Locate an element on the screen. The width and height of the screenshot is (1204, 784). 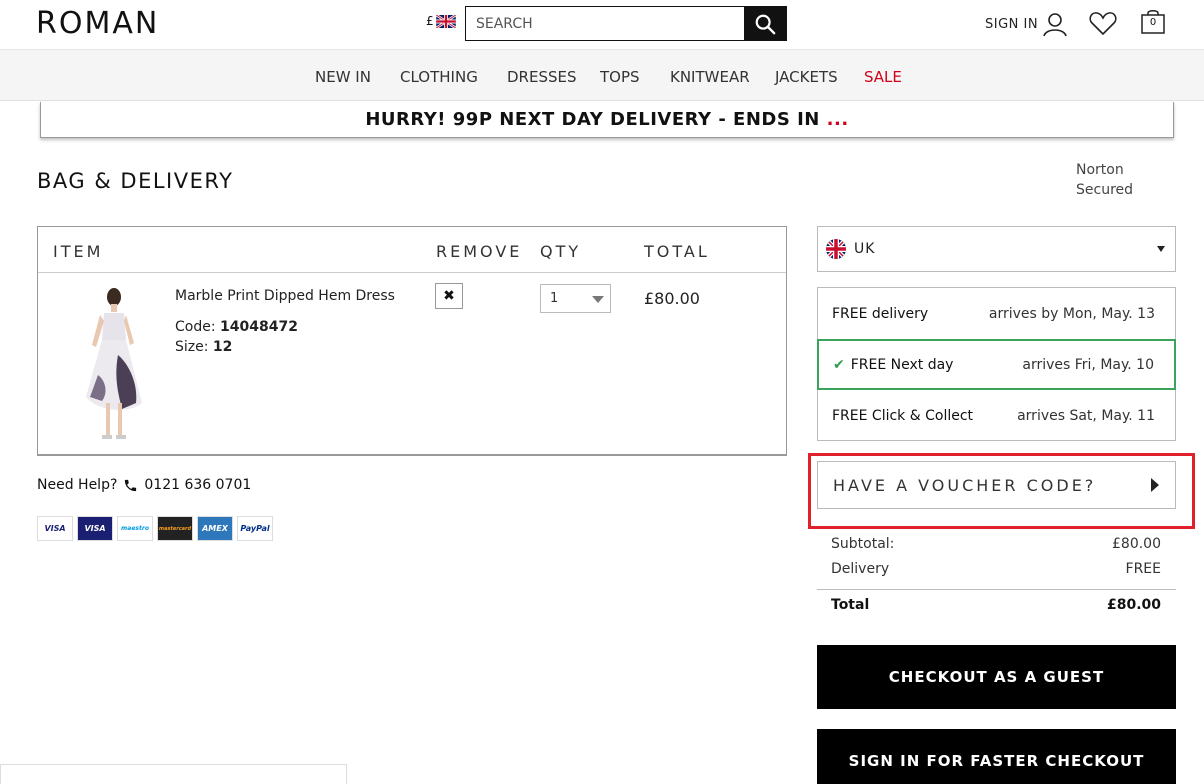
line-total: £80.00 is located at coordinates (672, 298).